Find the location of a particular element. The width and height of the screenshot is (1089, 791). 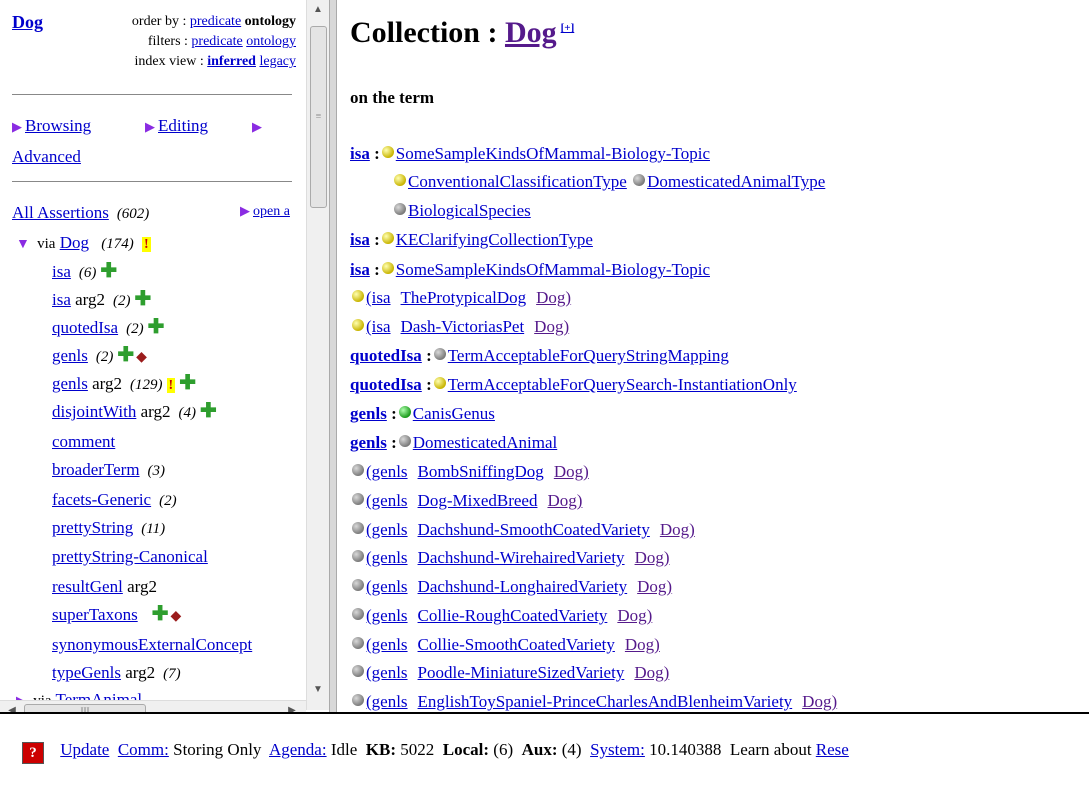

assertion-row: isa : KEClarifyingCollectionType is located at coordinates (471, 239).